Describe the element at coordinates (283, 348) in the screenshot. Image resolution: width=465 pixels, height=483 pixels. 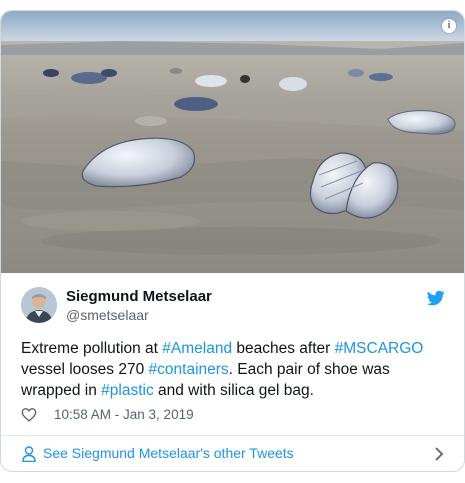
I see `tweet-text-segment: beaches after` at that location.